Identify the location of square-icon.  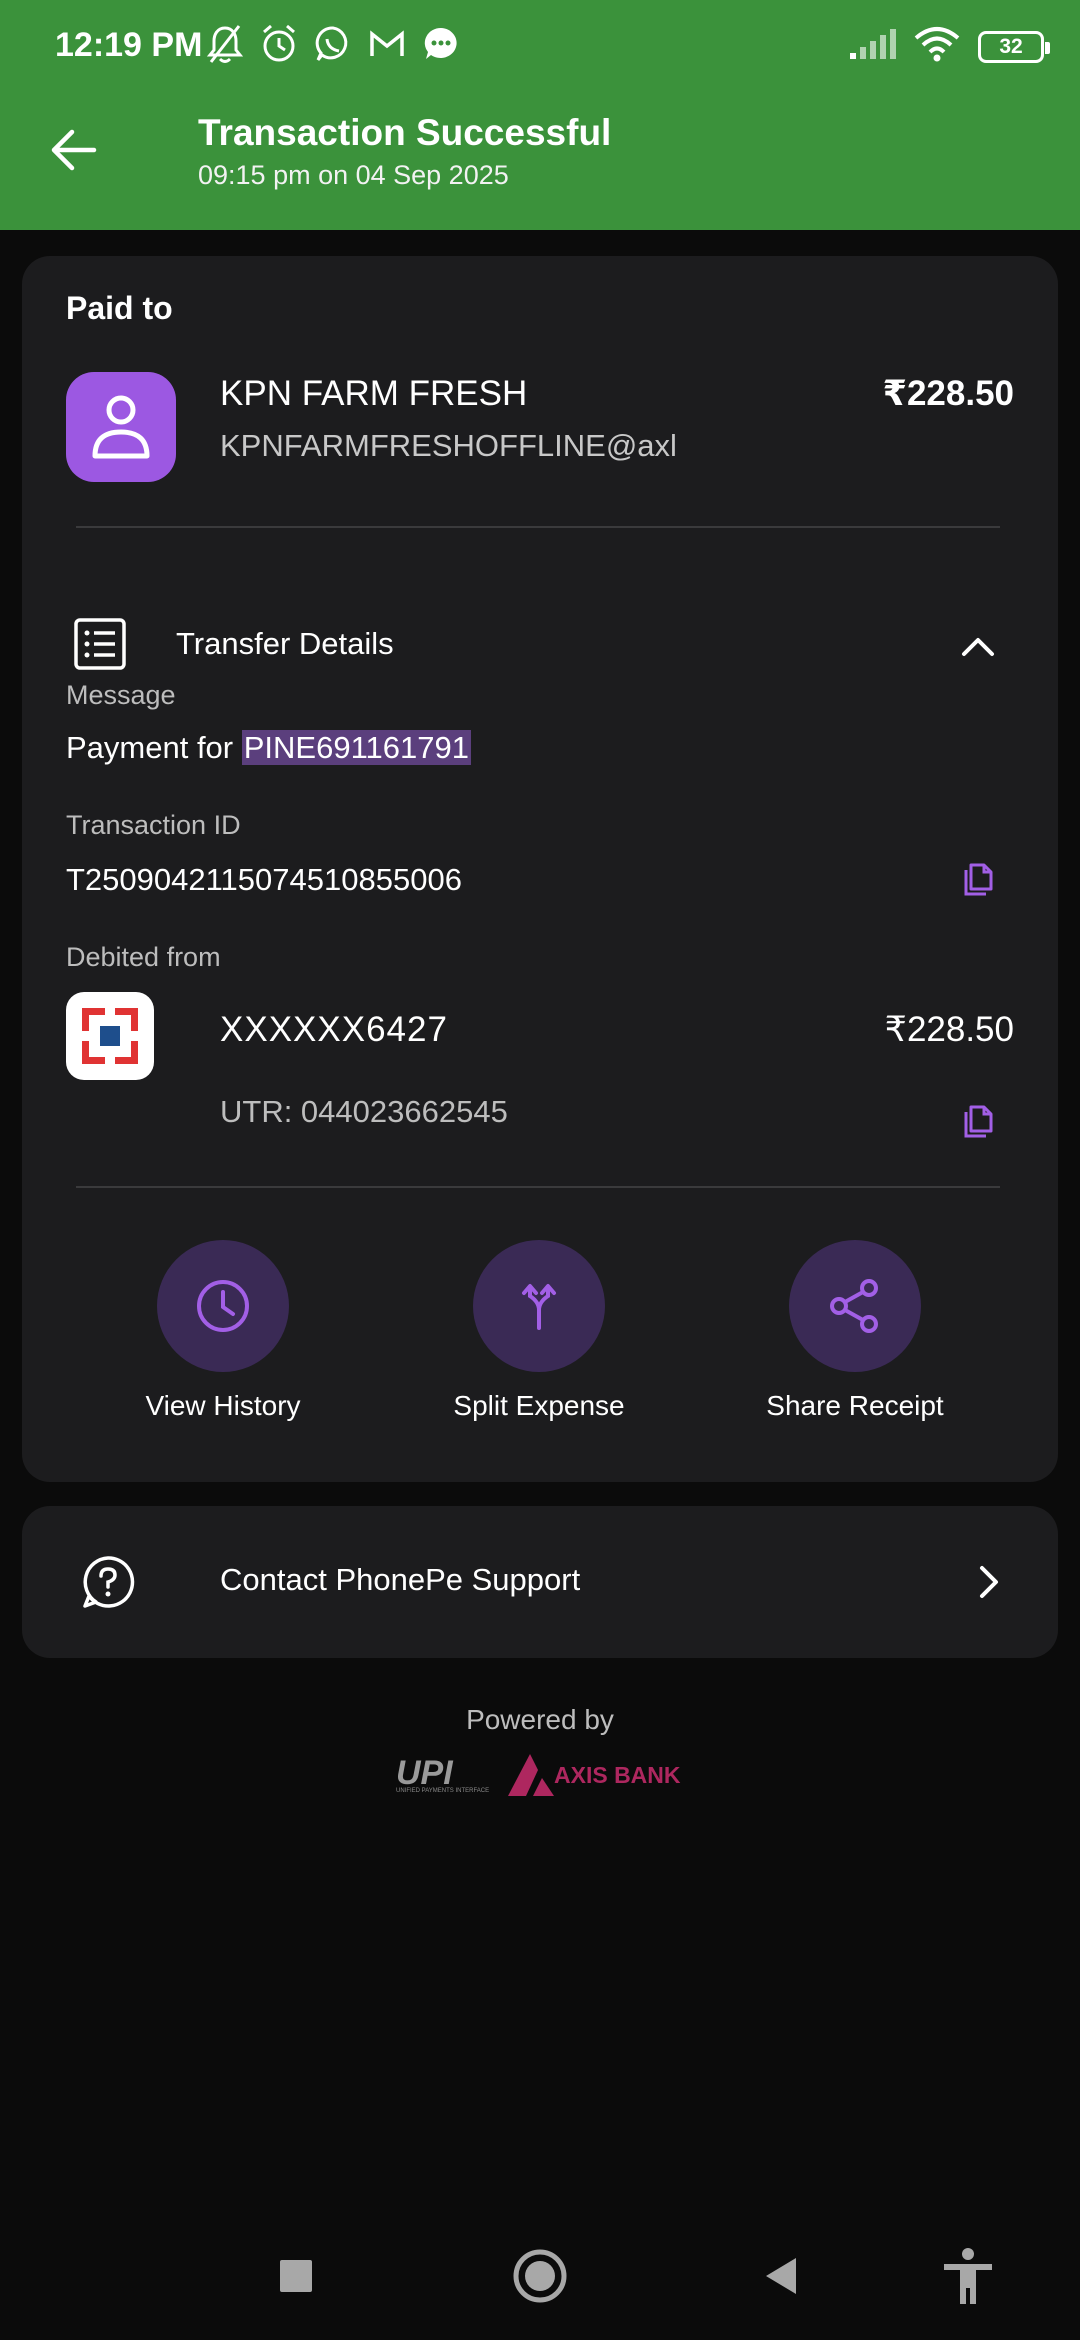
(296, 2276).